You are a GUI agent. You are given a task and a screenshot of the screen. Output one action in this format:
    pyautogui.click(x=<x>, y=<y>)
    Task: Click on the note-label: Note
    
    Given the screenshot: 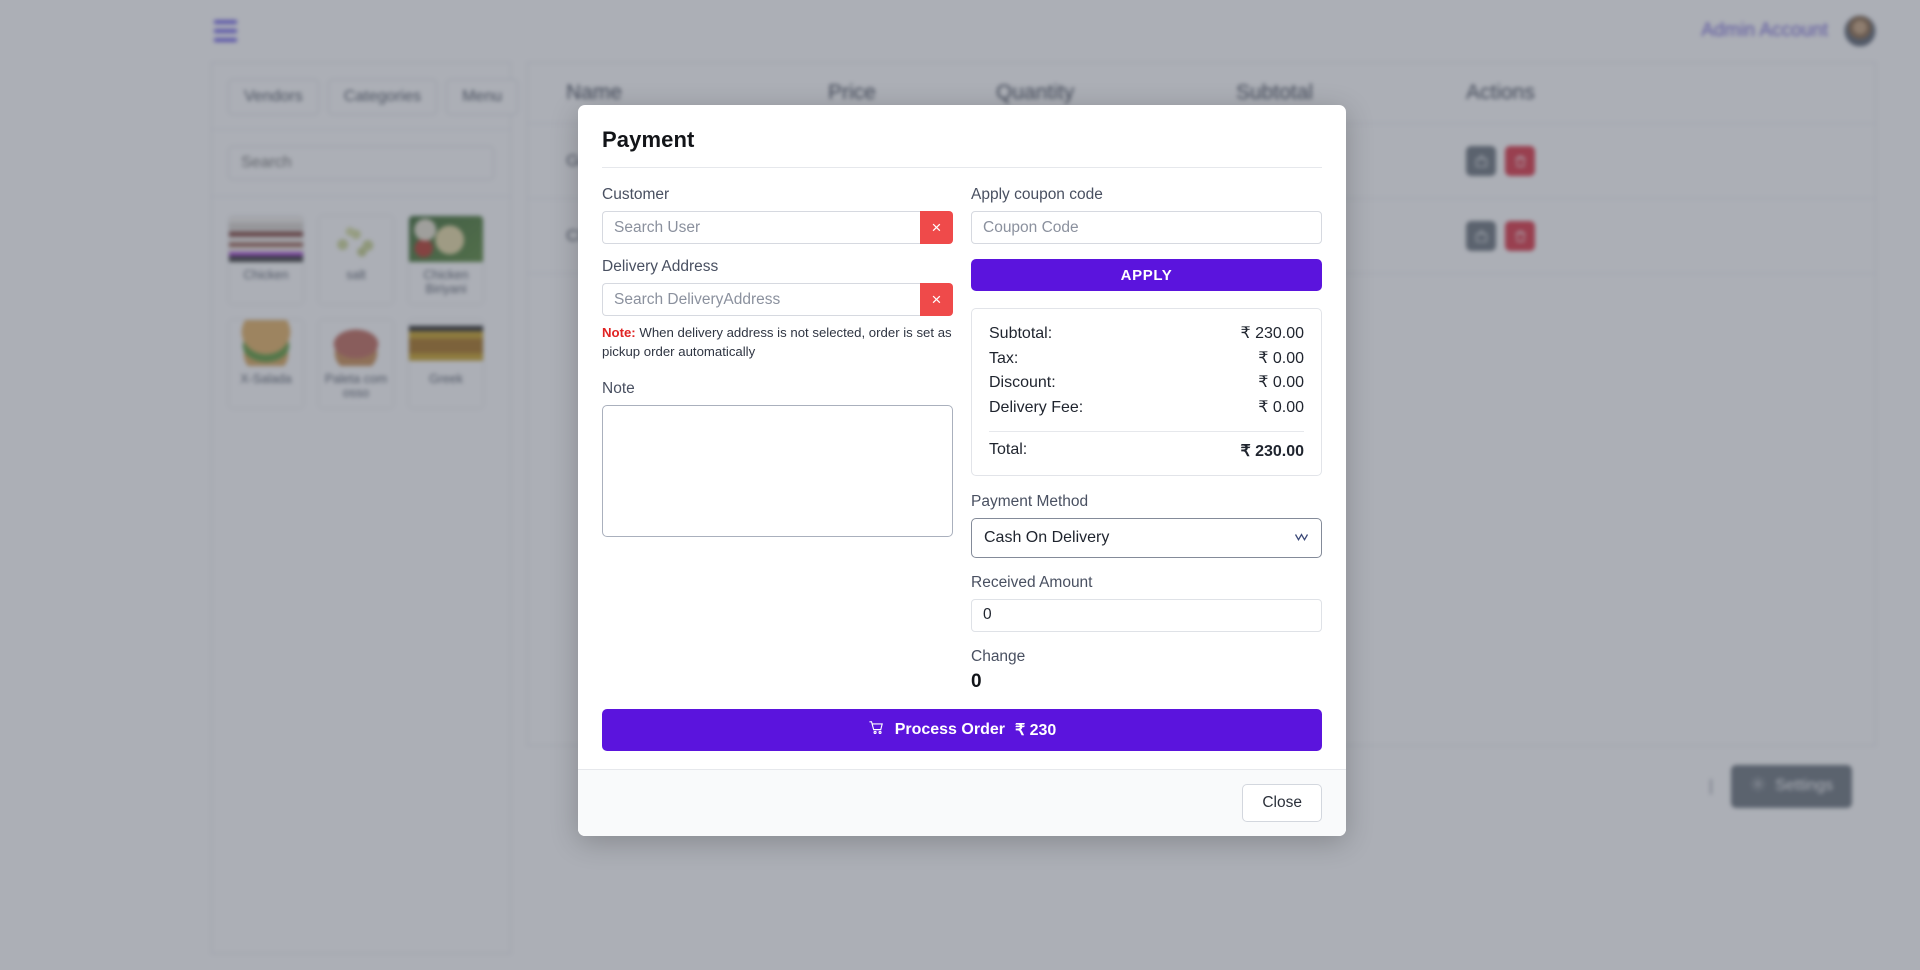 What is the action you would take?
    pyautogui.click(x=618, y=389)
    